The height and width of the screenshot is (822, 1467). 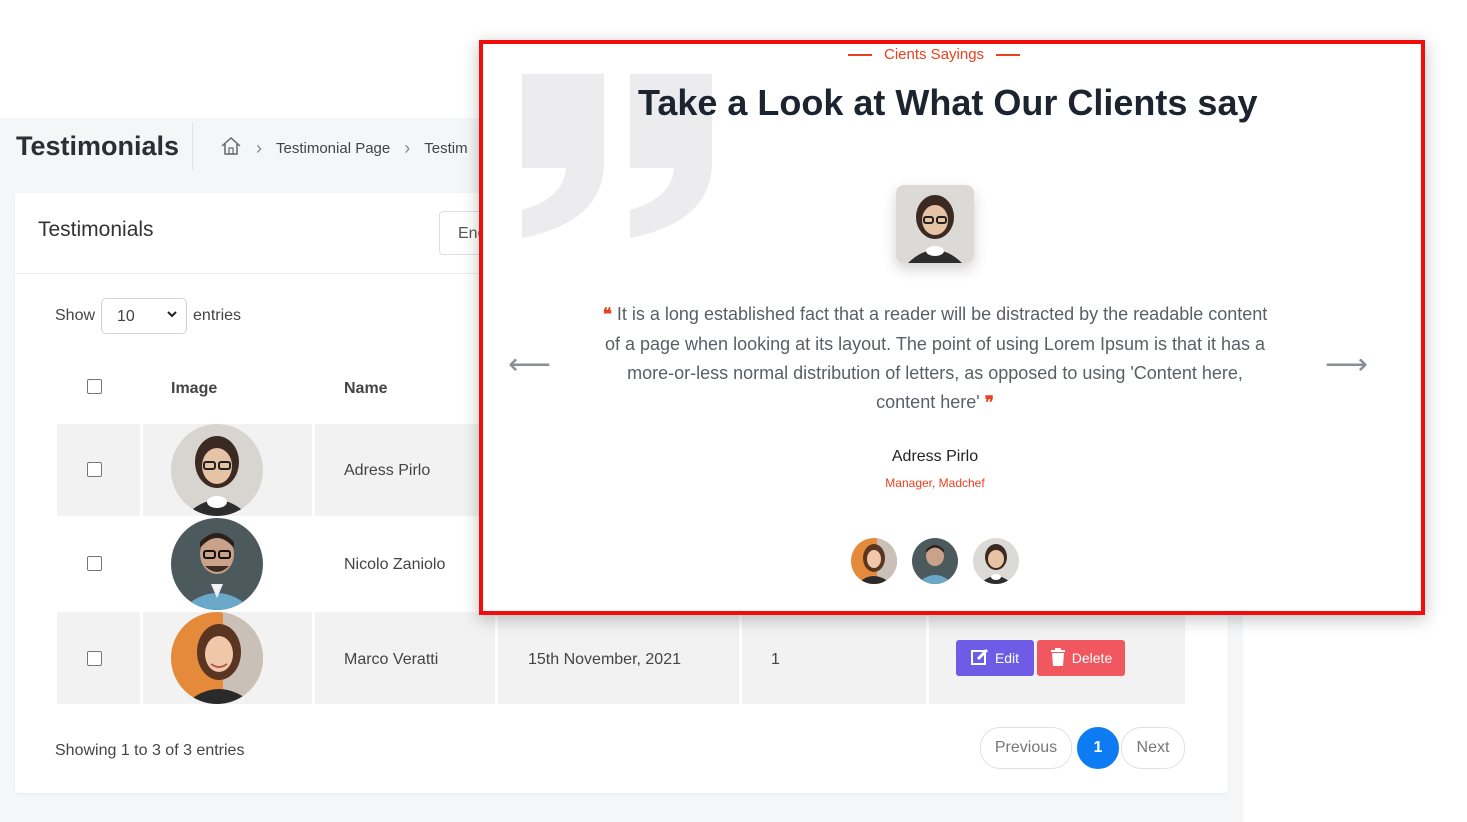 What do you see at coordinates (775, 659) in the screenshot?
I see `row-order: 1` at bounding box center [775, 659].